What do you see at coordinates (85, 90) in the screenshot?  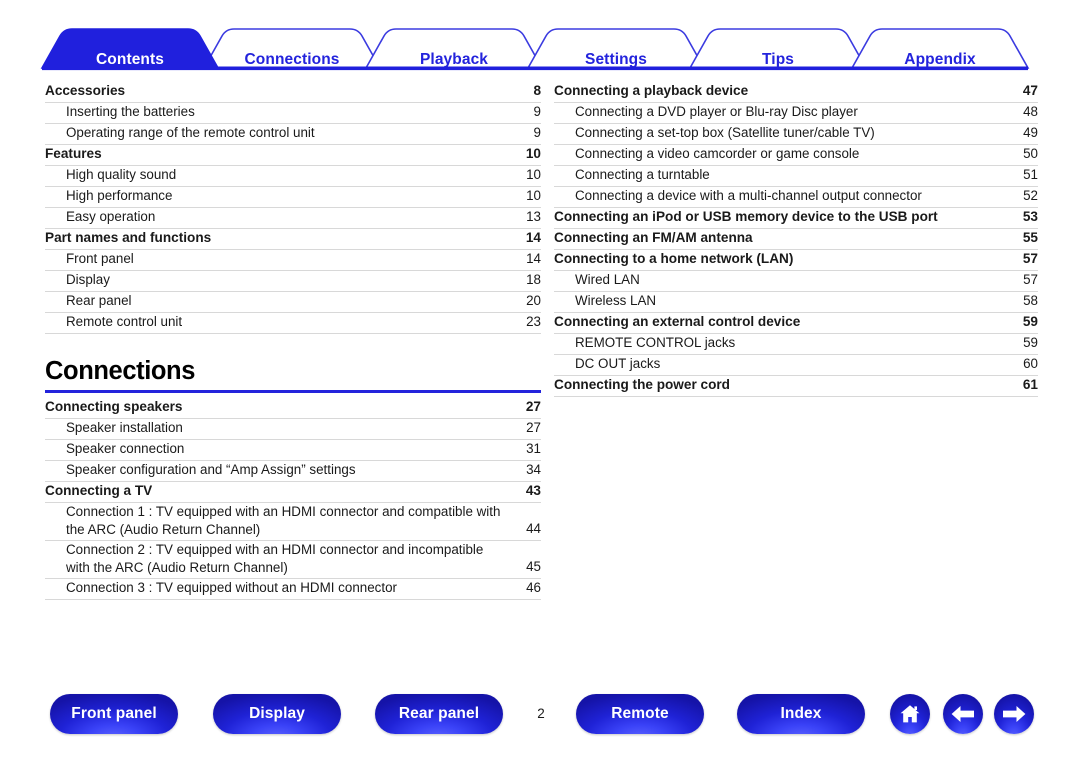 I see `toc-entry-title: Accessories` at bounding box center [85, 90].